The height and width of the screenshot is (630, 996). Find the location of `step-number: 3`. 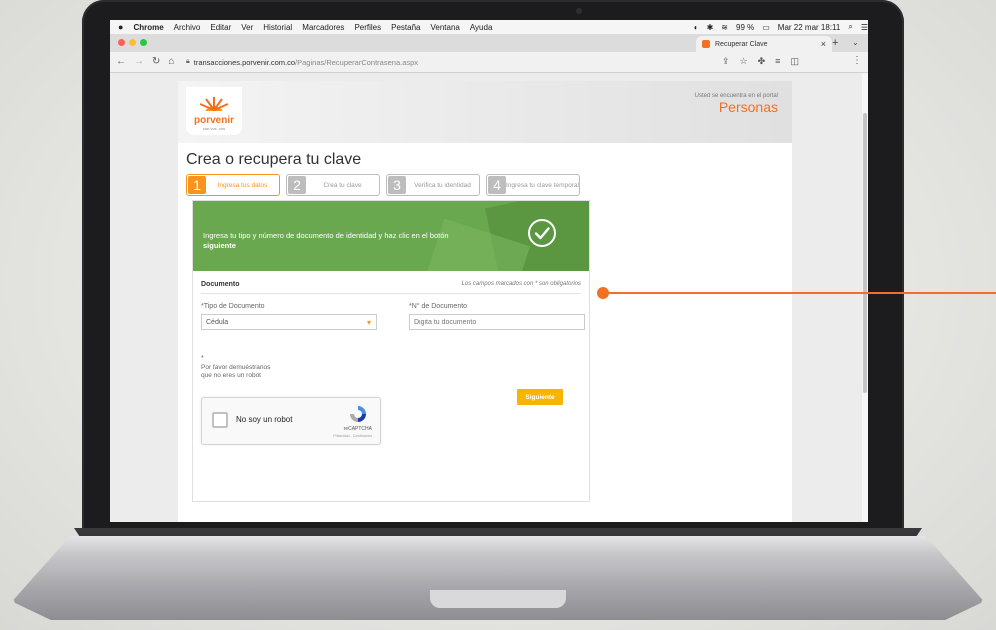

step-number: 3 is located at coordinates (397, 185).